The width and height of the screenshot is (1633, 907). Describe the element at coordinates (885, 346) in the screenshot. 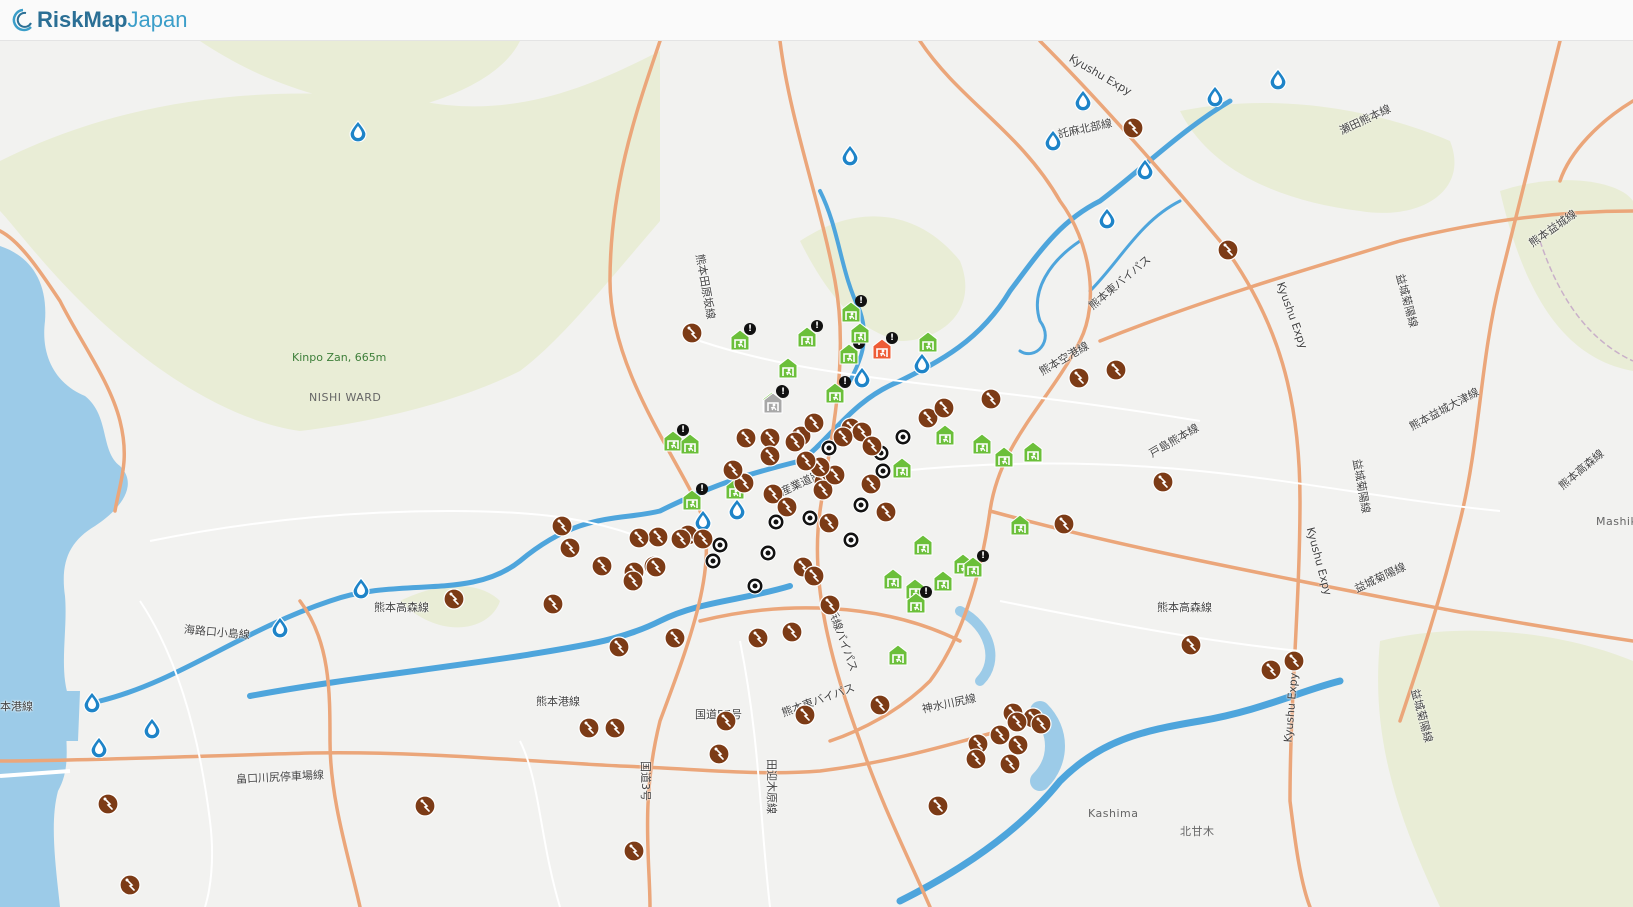

I see `shelter-alert-marker-icon: !` at that location.